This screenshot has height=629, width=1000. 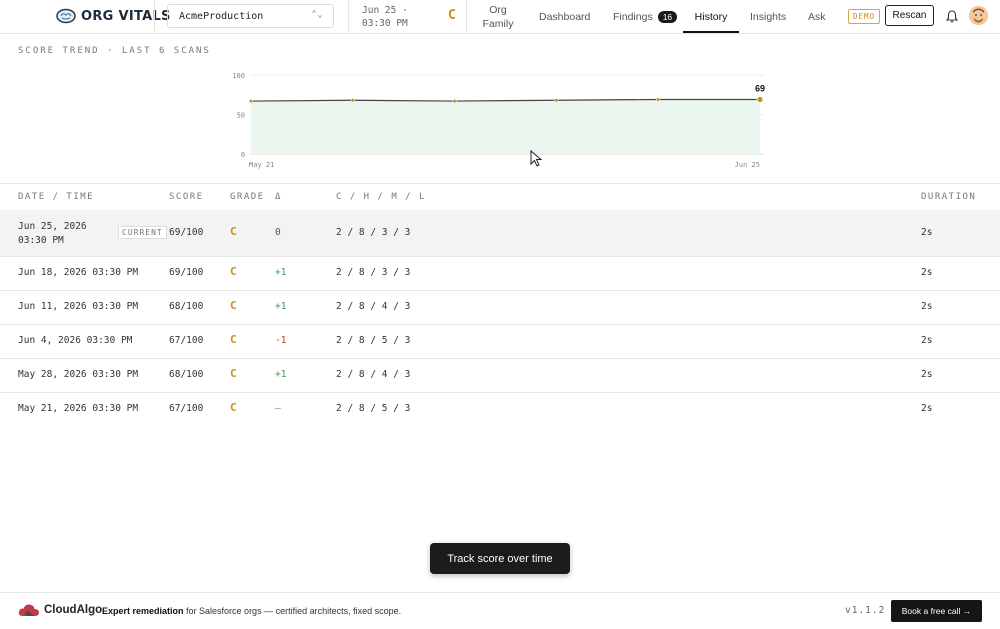 I want to click on row-date: Jun 18, 2026 03:30 PM, so click(x=78, y=272).